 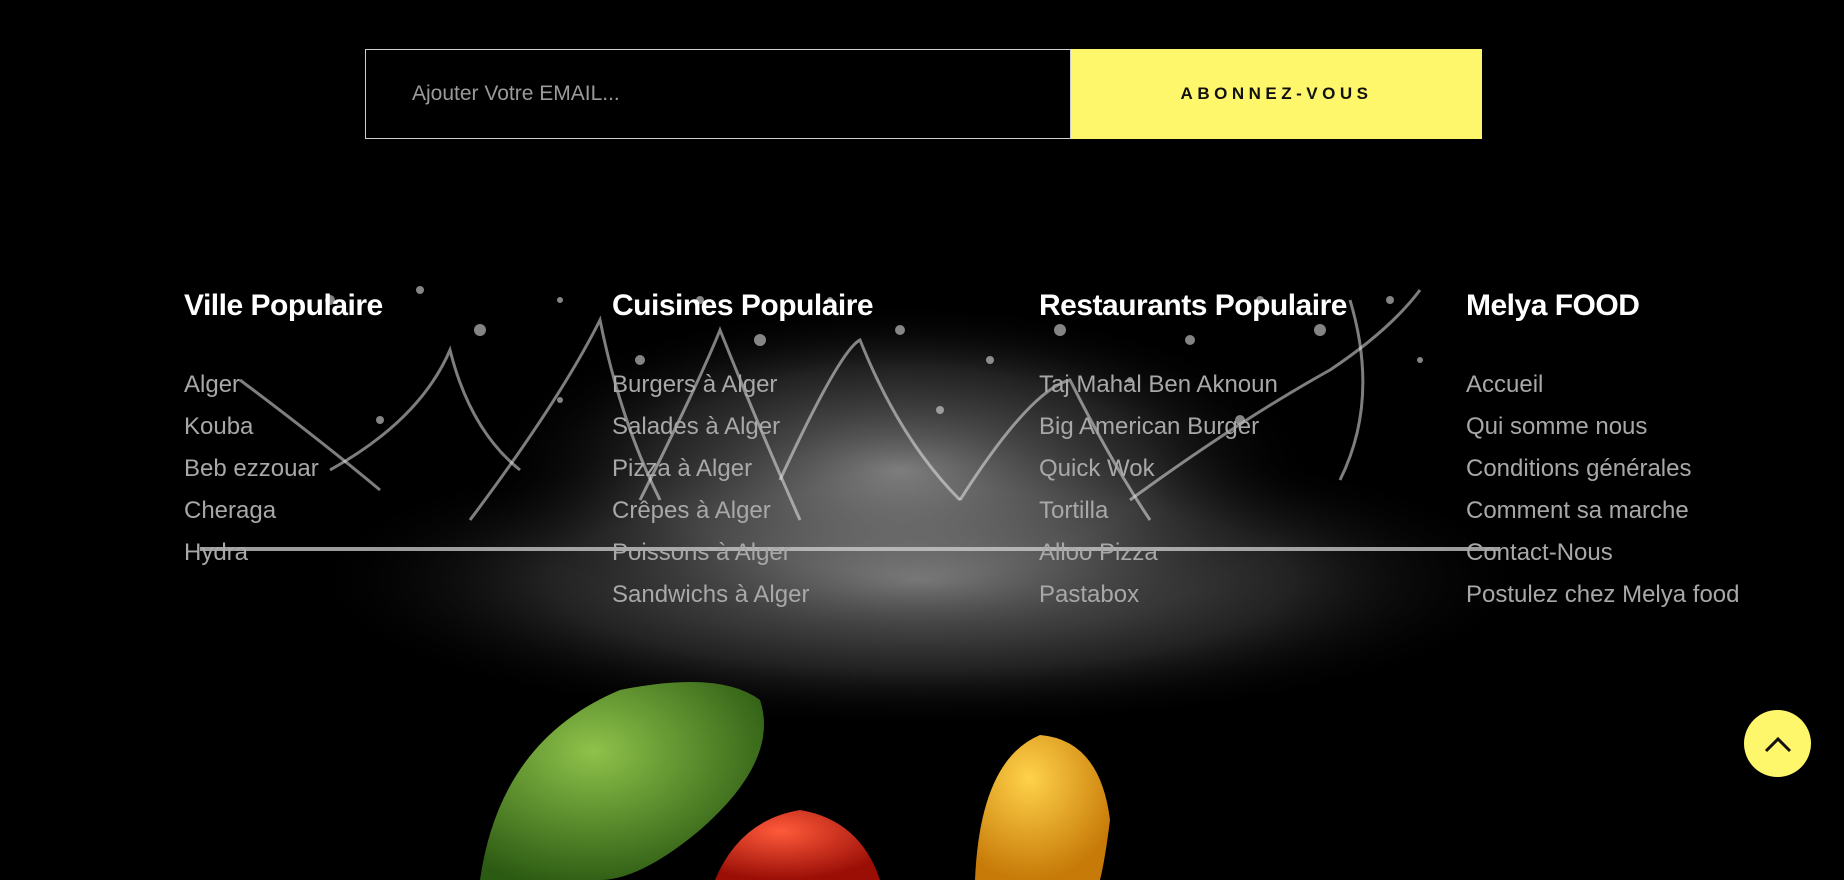 What do you see at coordinates (1193, 553) in the screenshot?
I see `footer-link: Alloo Pizza` at bounding box center [1193, 553].